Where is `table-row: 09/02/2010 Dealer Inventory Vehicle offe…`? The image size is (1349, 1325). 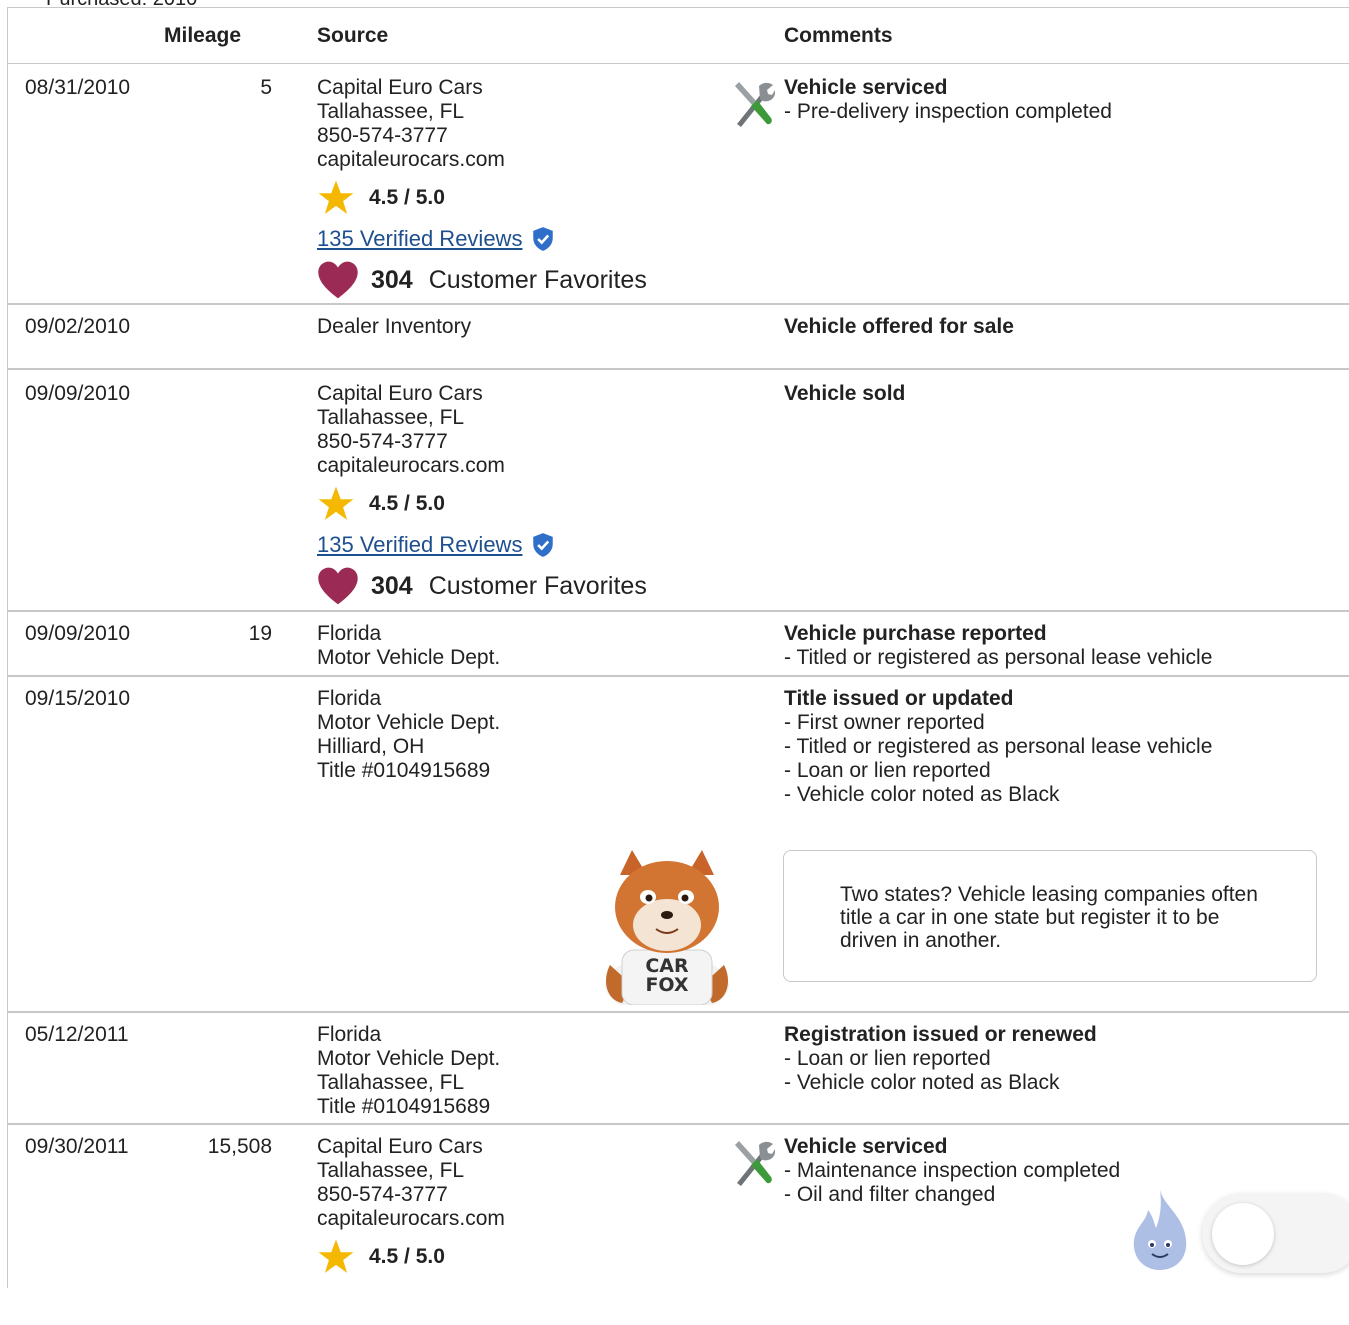 table-row: 09/02/2010 Dealer Inventory Vehicle offe… is located at coordinates (678, 337).